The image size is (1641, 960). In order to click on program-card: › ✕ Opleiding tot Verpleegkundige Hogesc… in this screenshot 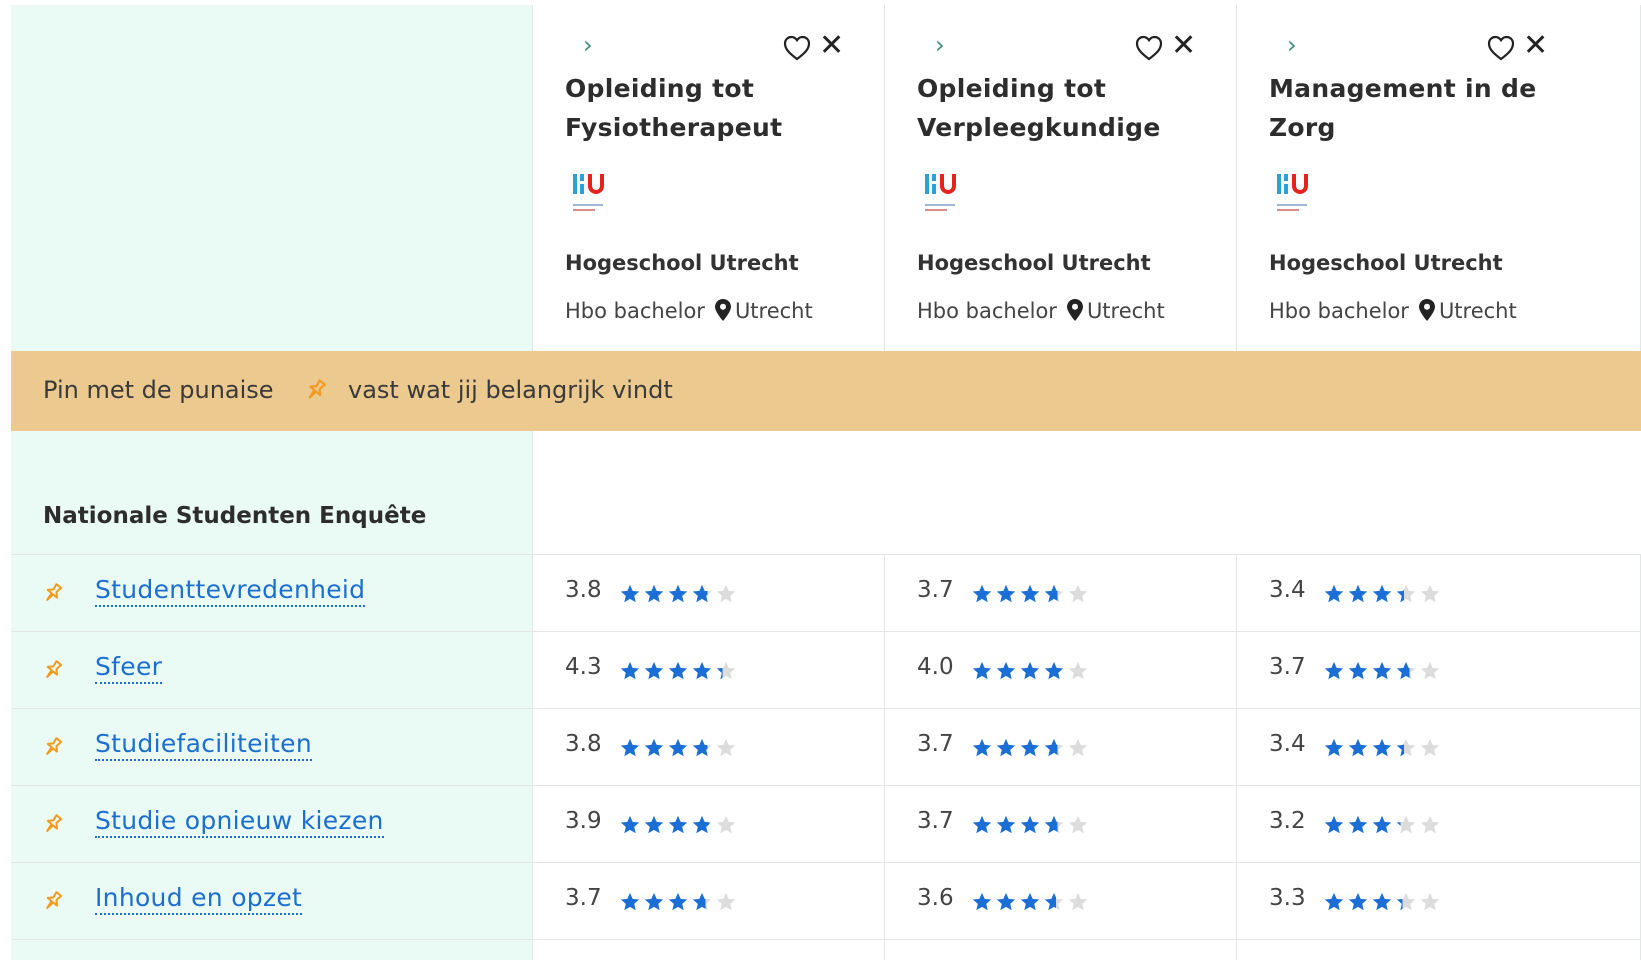, I will do `click(1061, 178)`.